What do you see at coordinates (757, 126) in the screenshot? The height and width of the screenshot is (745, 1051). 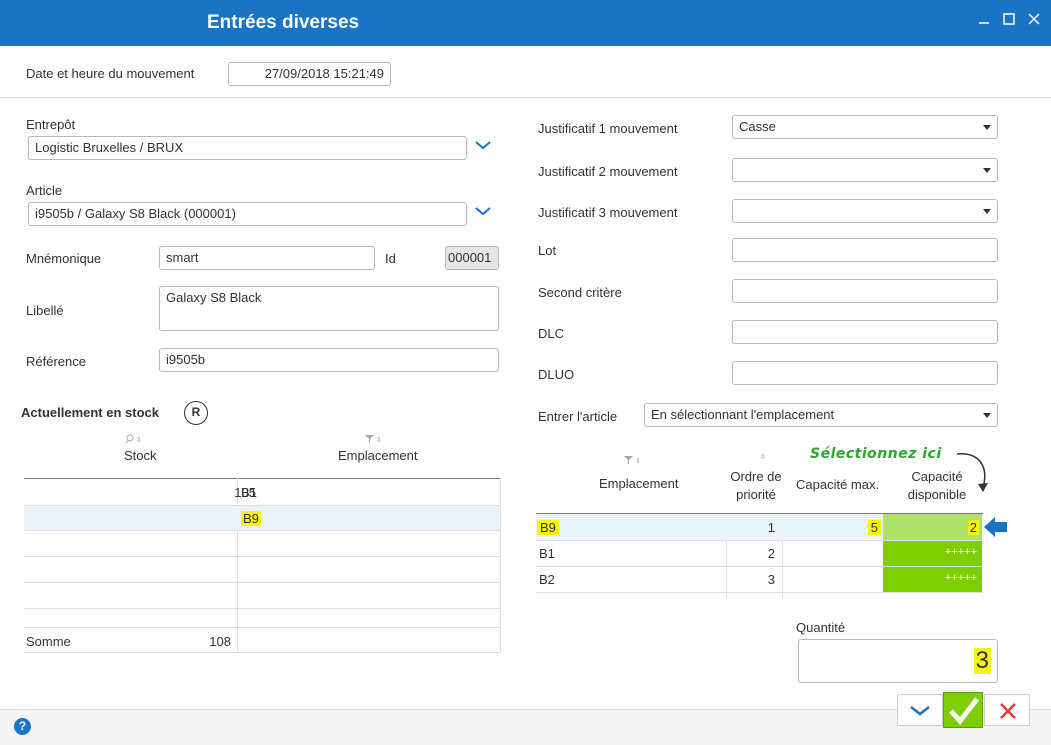 I see `justif1-value: Casse` at bounding box center [757, 126].